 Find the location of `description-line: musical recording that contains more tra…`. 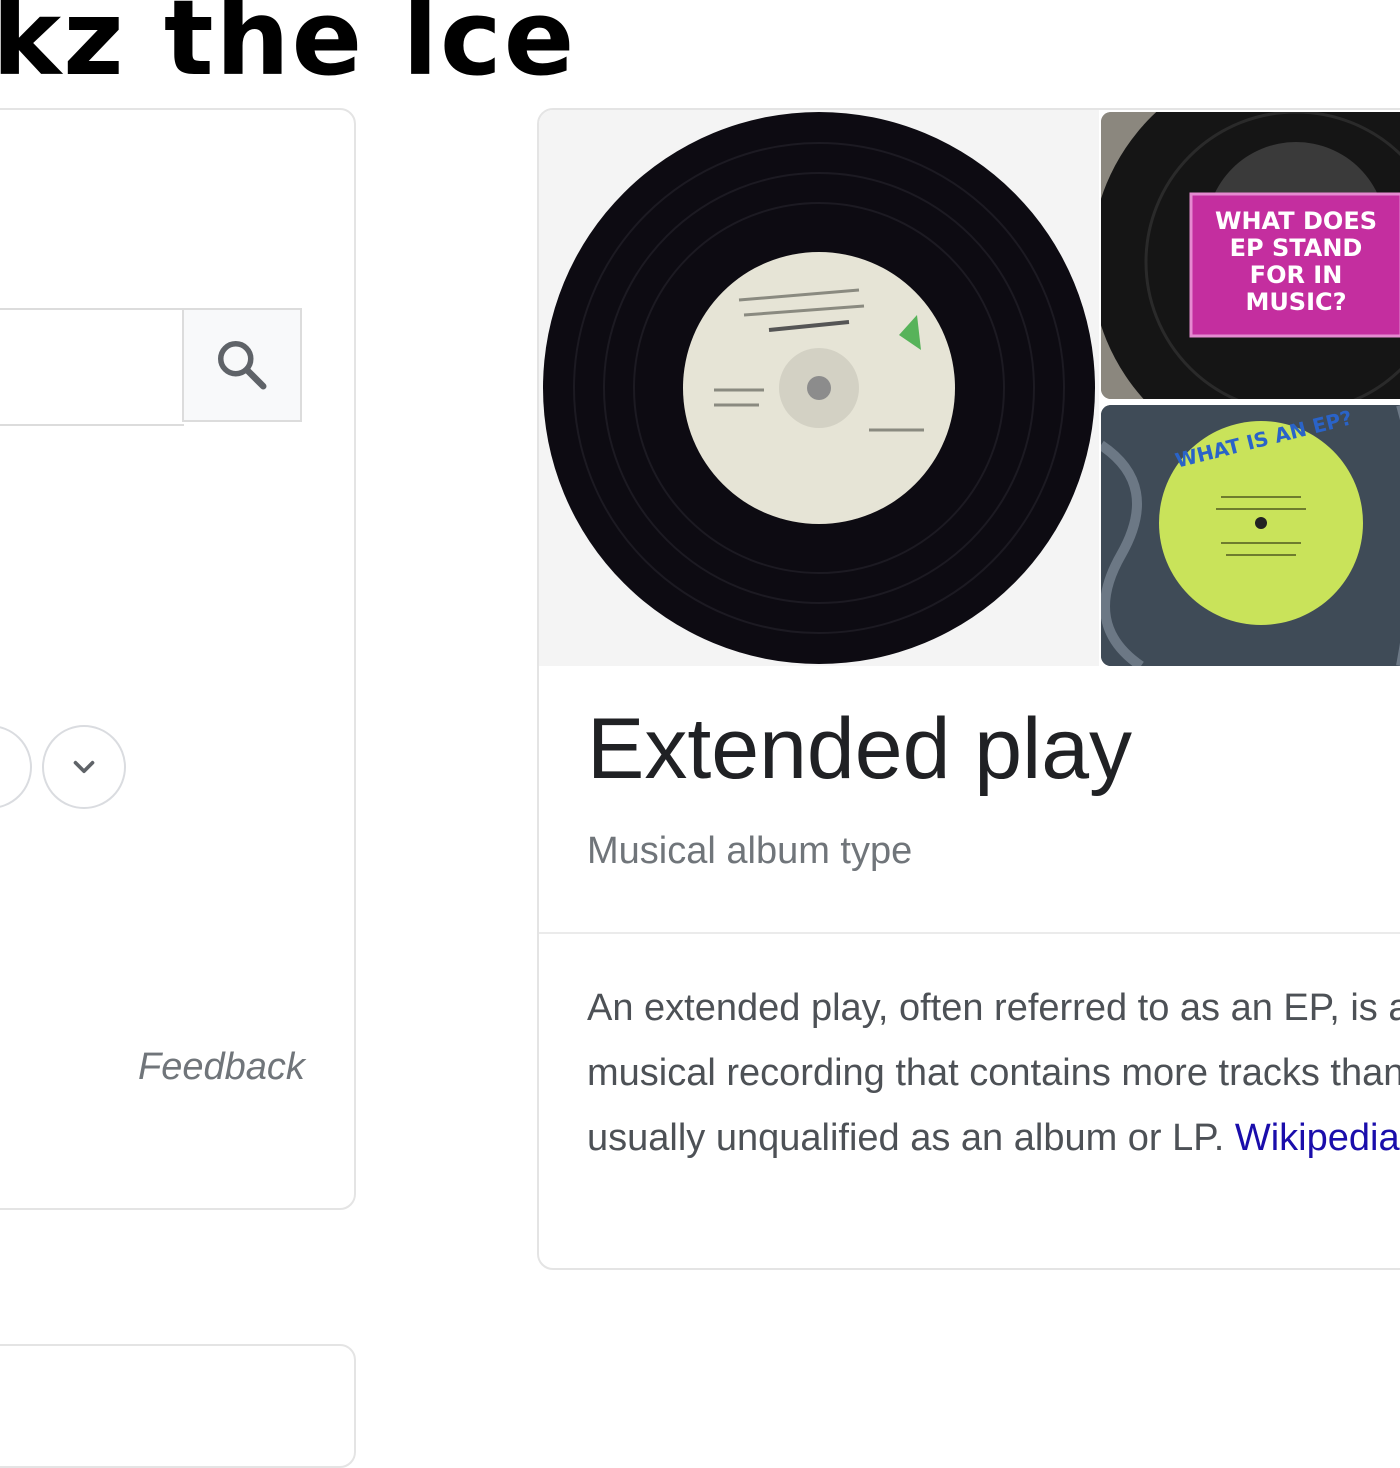

description-line: musical recording that contains more tra… is located at coordinates (993, 1073).